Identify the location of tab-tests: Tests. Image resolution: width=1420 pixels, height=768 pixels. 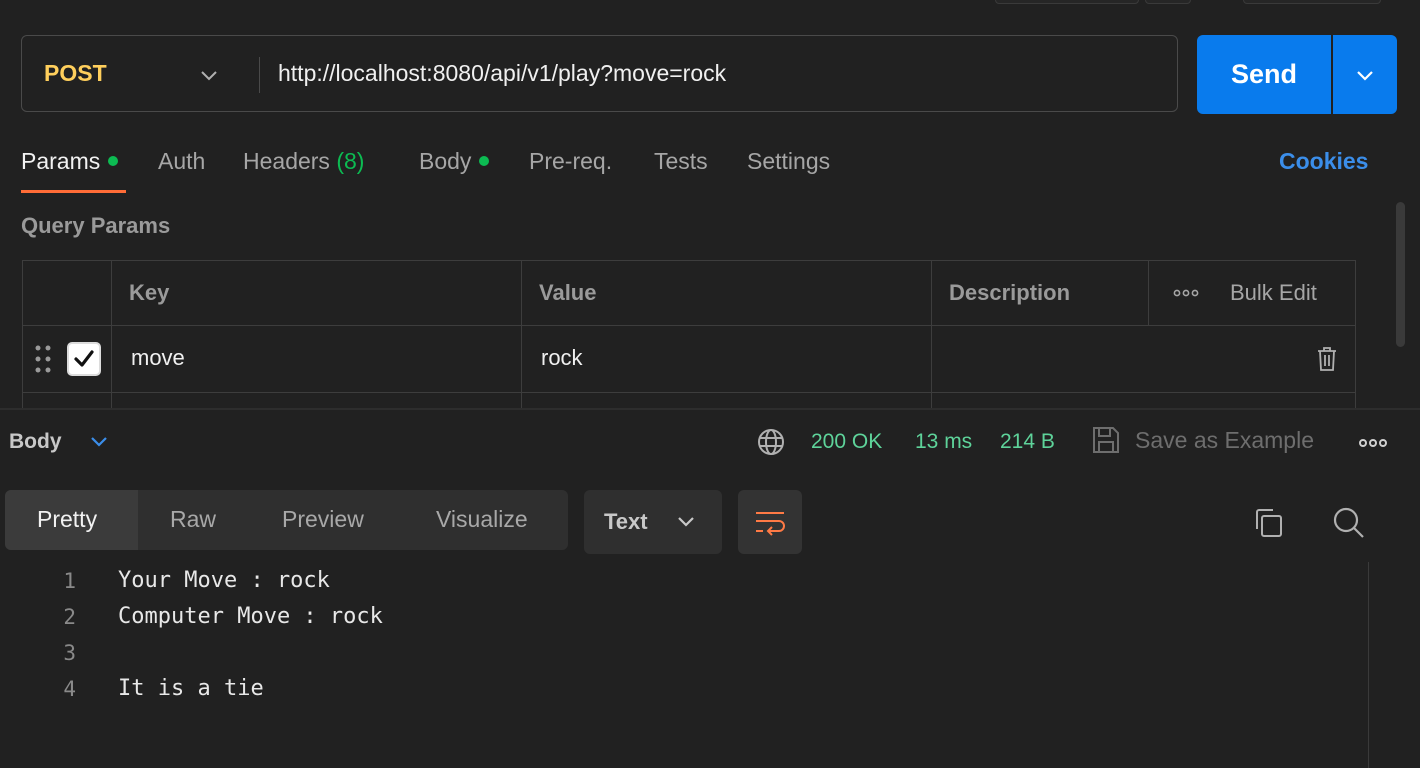
(681, 161).